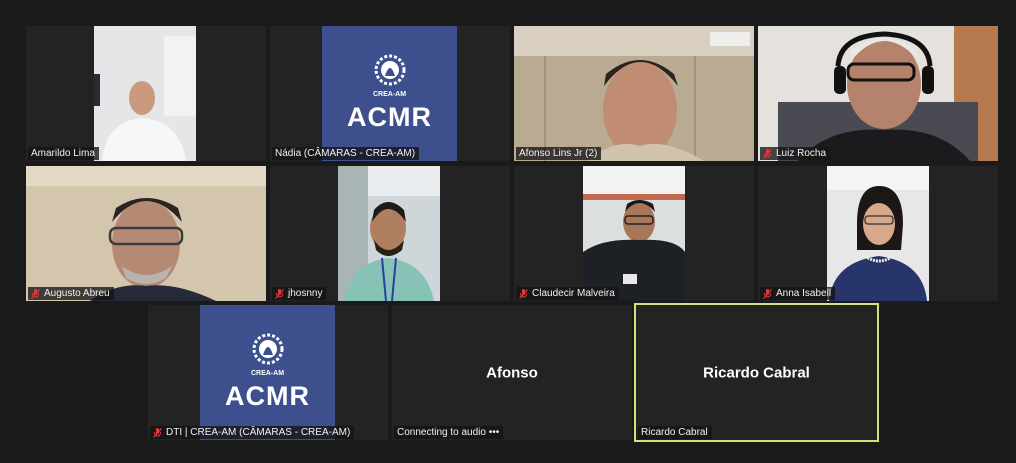 The image size is (1016, 463). I want to click on participant-name: Luiz Rocha, so click(801, 153).